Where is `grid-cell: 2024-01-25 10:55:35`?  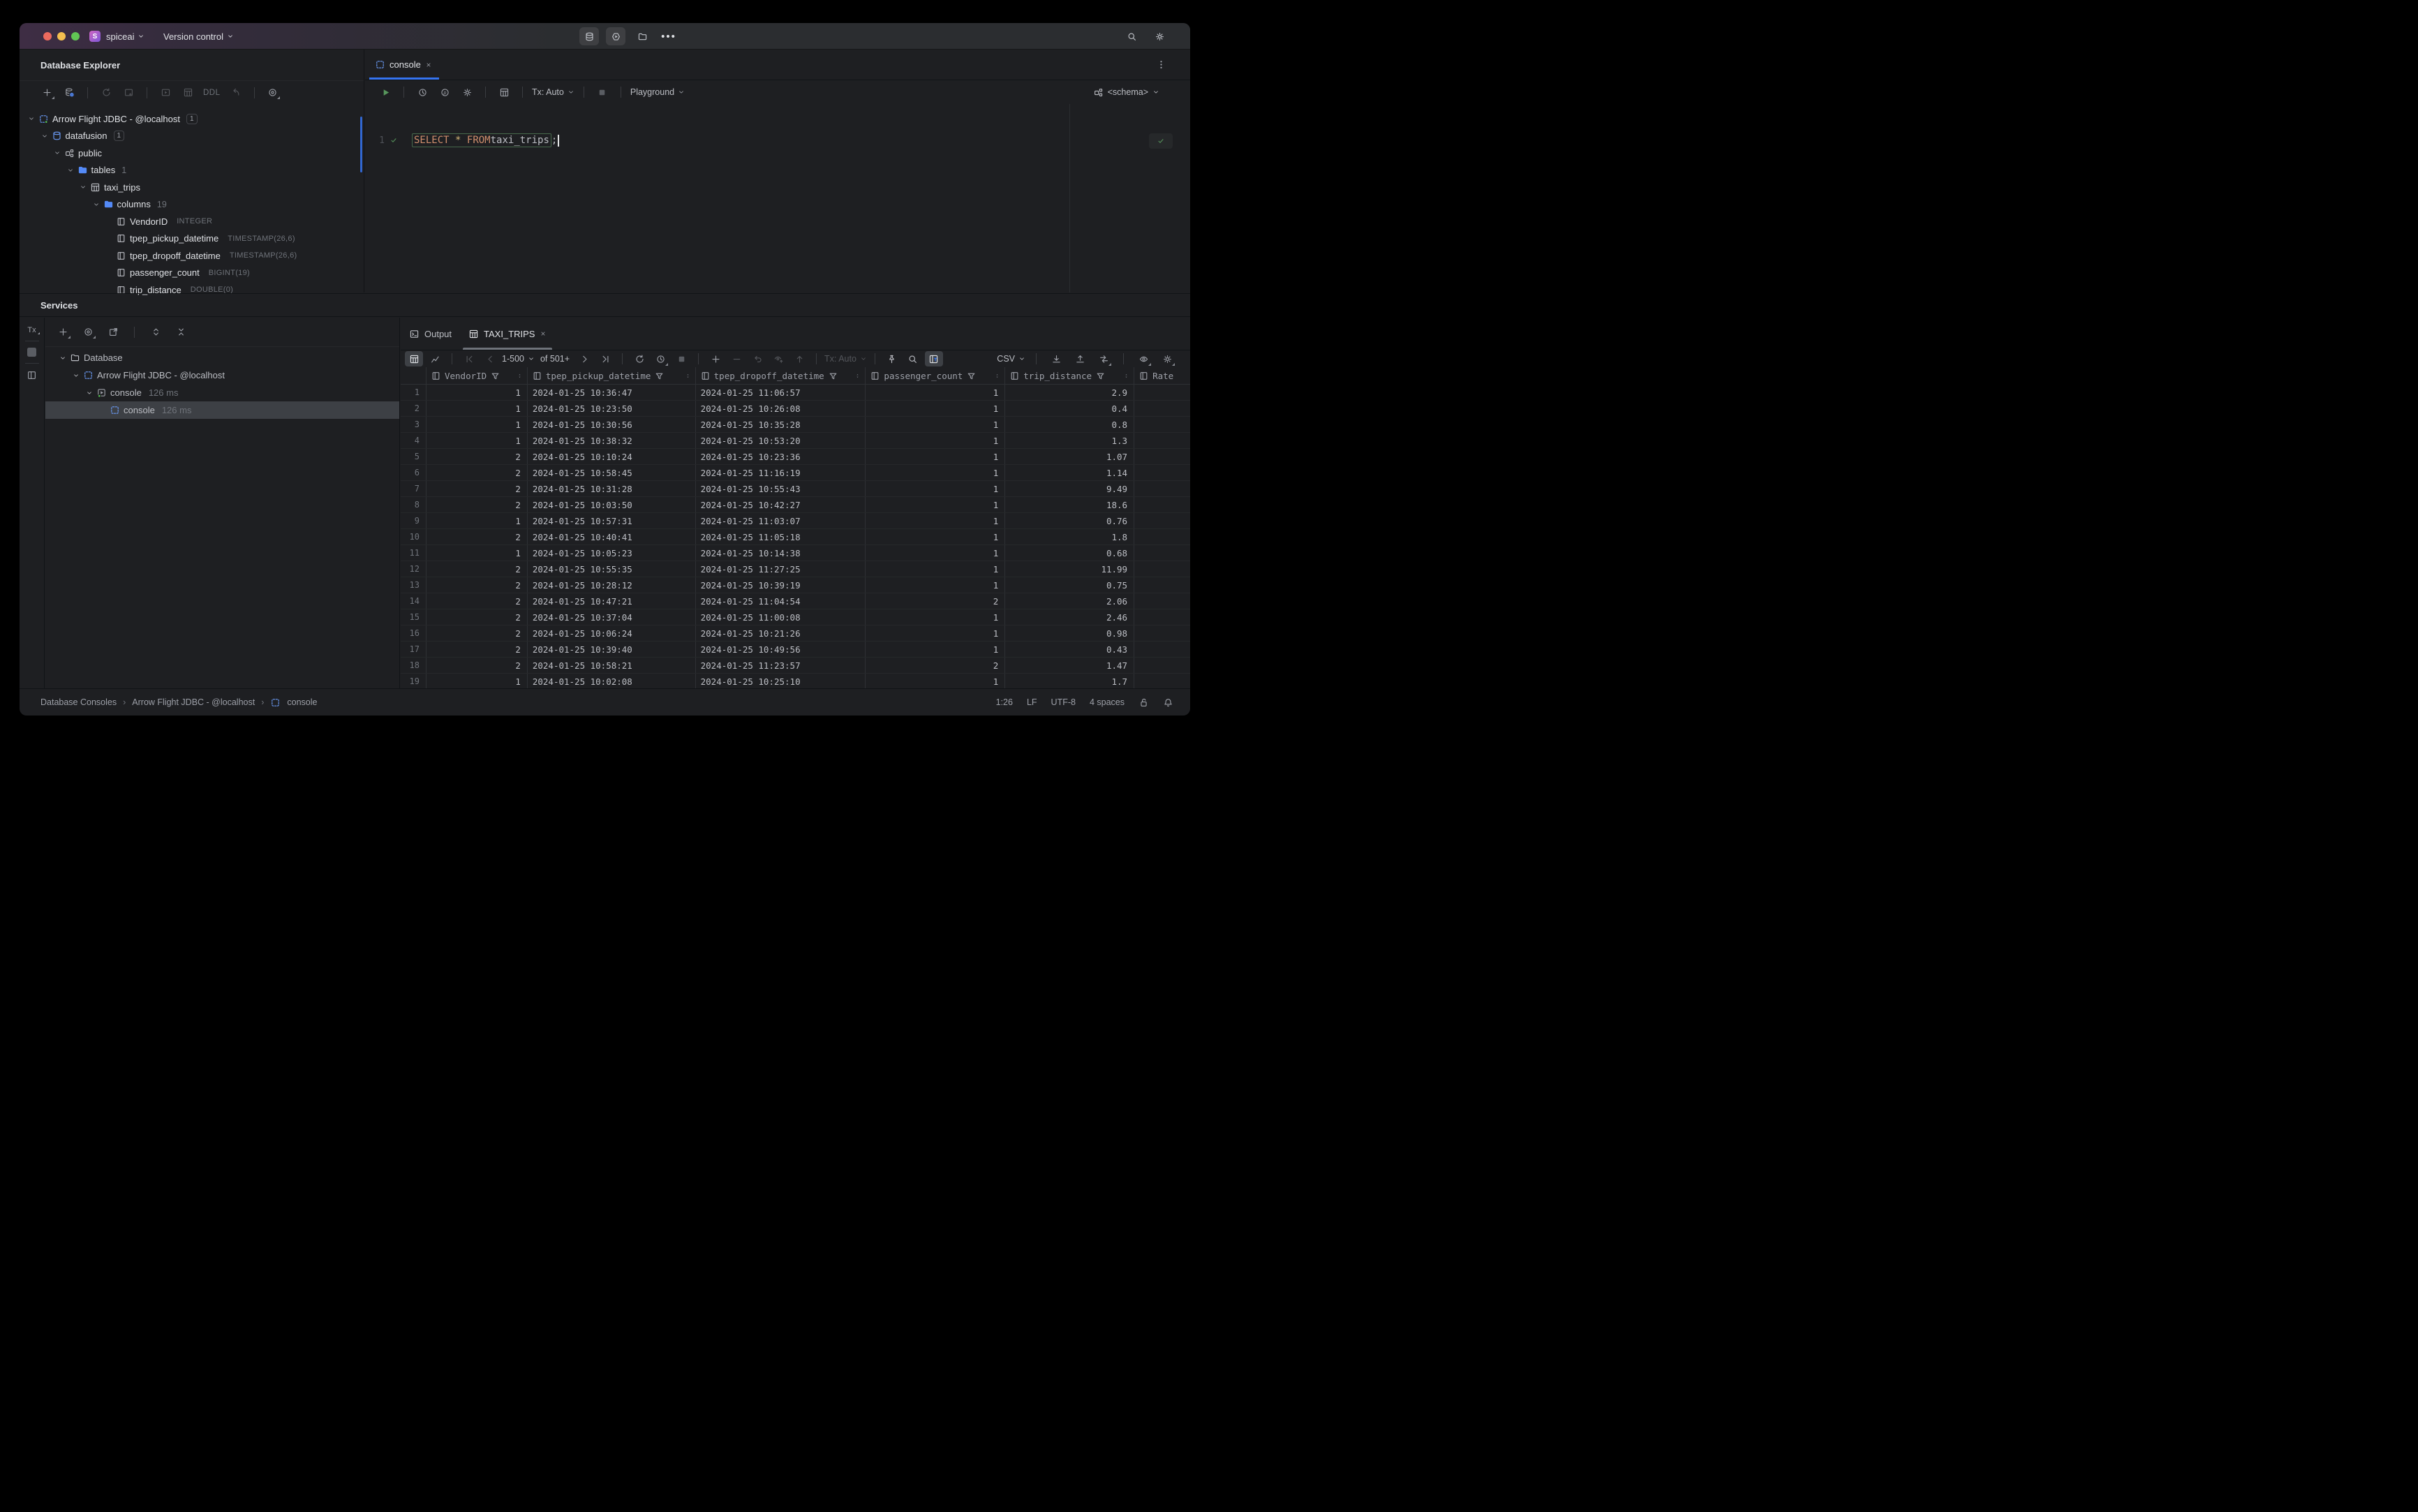
grid-cell: 2024-01-25 10:55:35 is located at coordinates (612, 569).